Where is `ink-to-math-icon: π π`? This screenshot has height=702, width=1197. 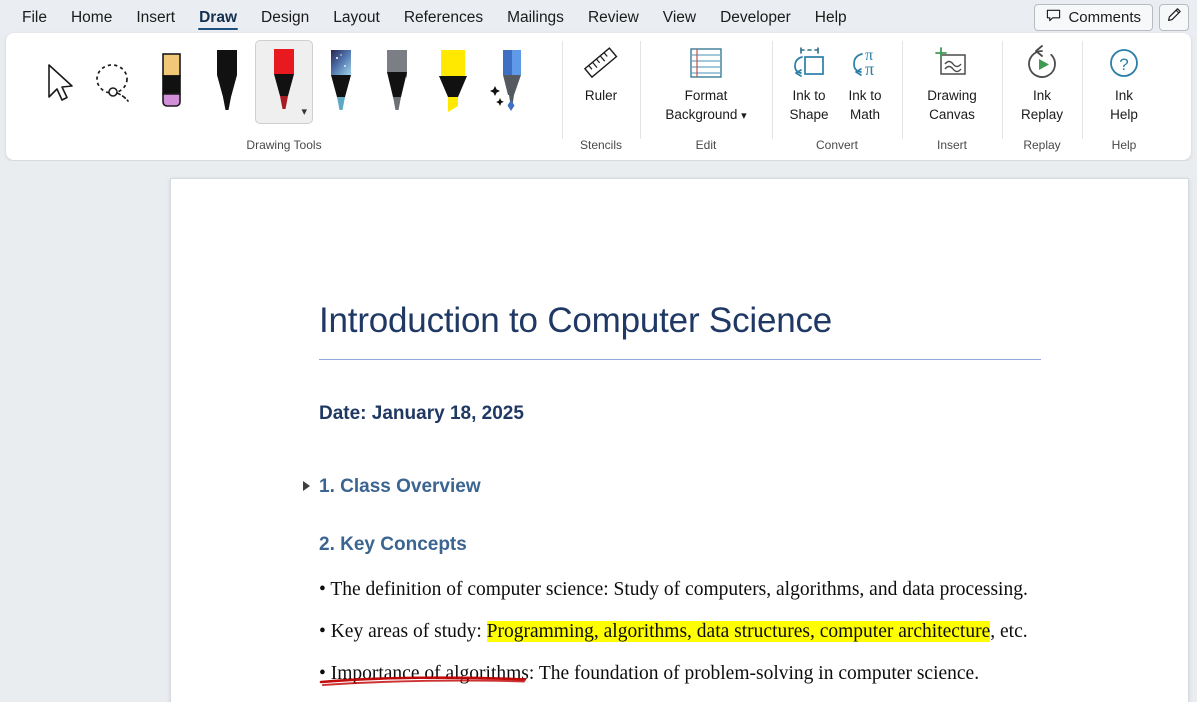
ink-to-math-icon: π π is located at coordinates (865, 63).